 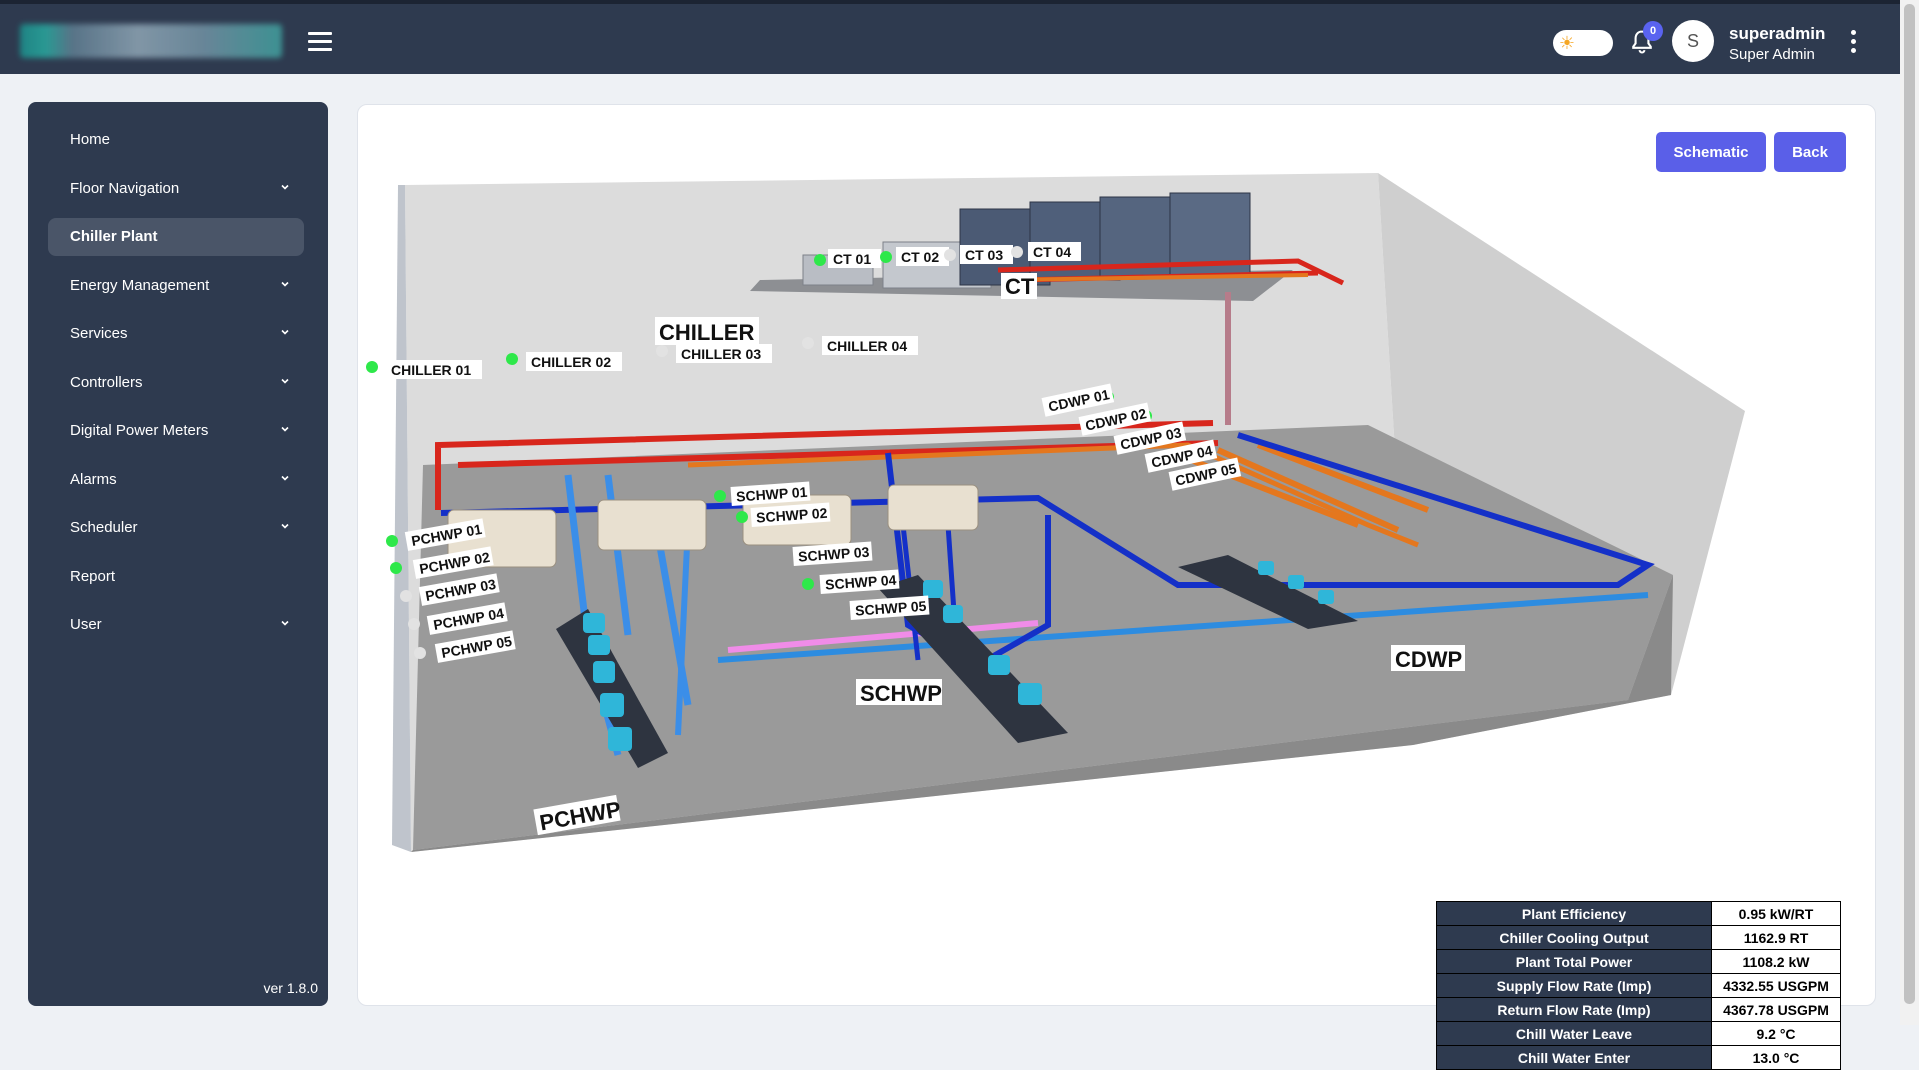 What do you see at coordinates (920, 257) in the screenshot?
I see `equipment-label: CT 02` at bounding box center [920, 257].